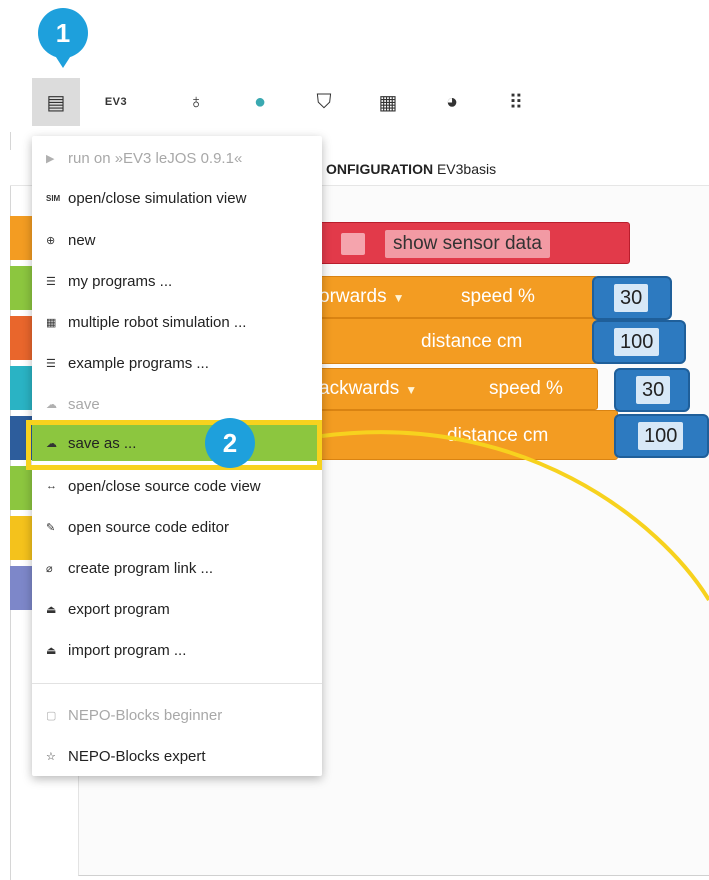 This screenshot has width=709, height=880. I want to click on grid-icon: ▦, so click(51, 322).